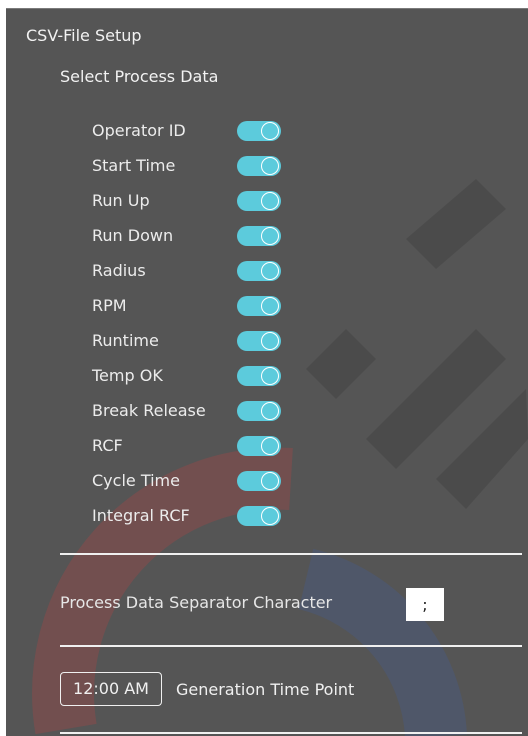 Image resolution: width=528 pixels, height=736 pixels. I want to click on generation-time-input: 12:00 AM, so click(111, 689).